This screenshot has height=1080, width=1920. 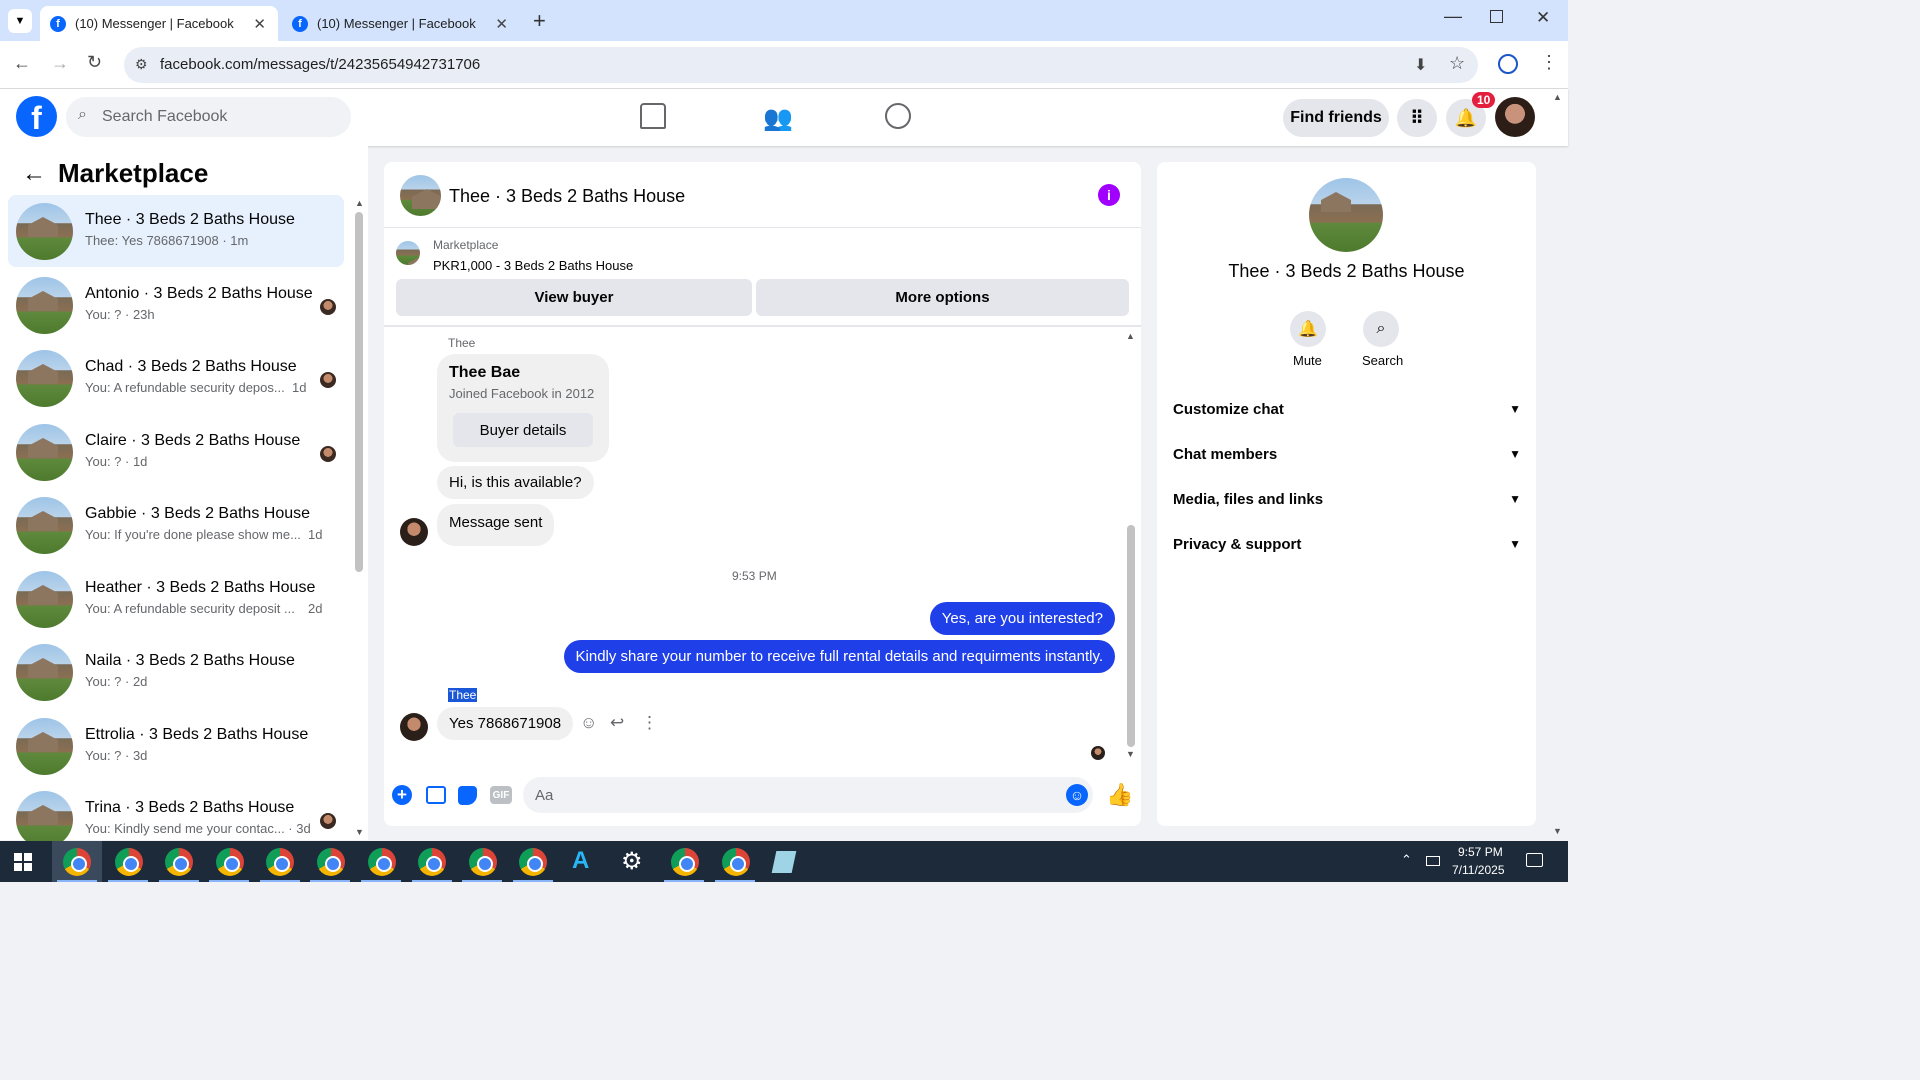 I want to click on running-indicator, so click(x=482, y=881).